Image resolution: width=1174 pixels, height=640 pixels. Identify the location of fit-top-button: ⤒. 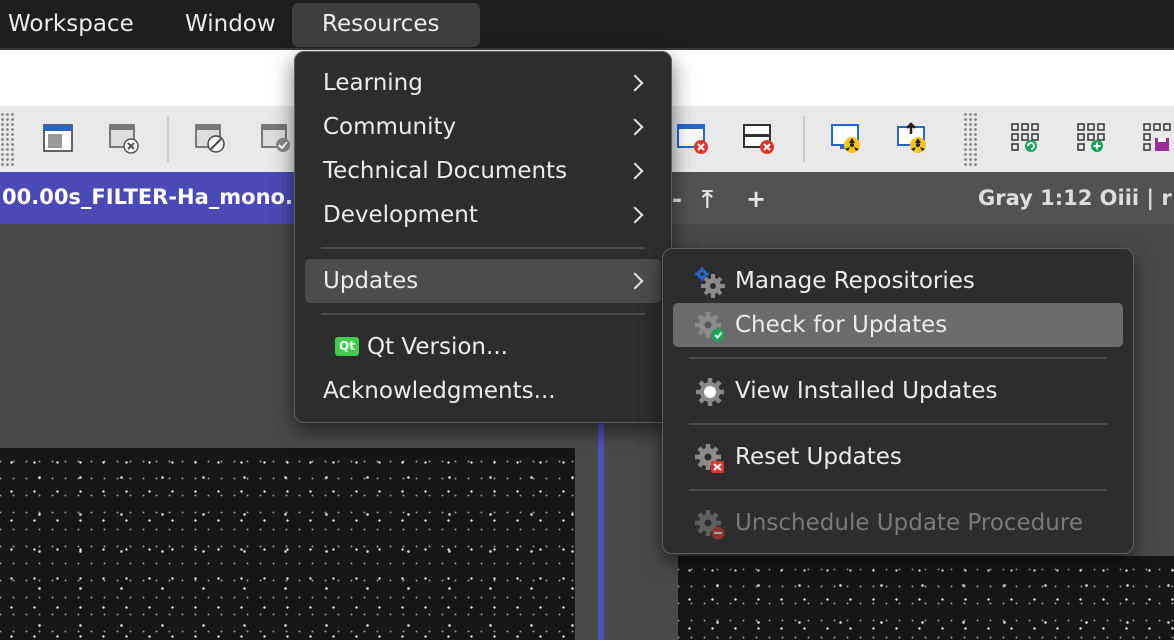
(707, 198).